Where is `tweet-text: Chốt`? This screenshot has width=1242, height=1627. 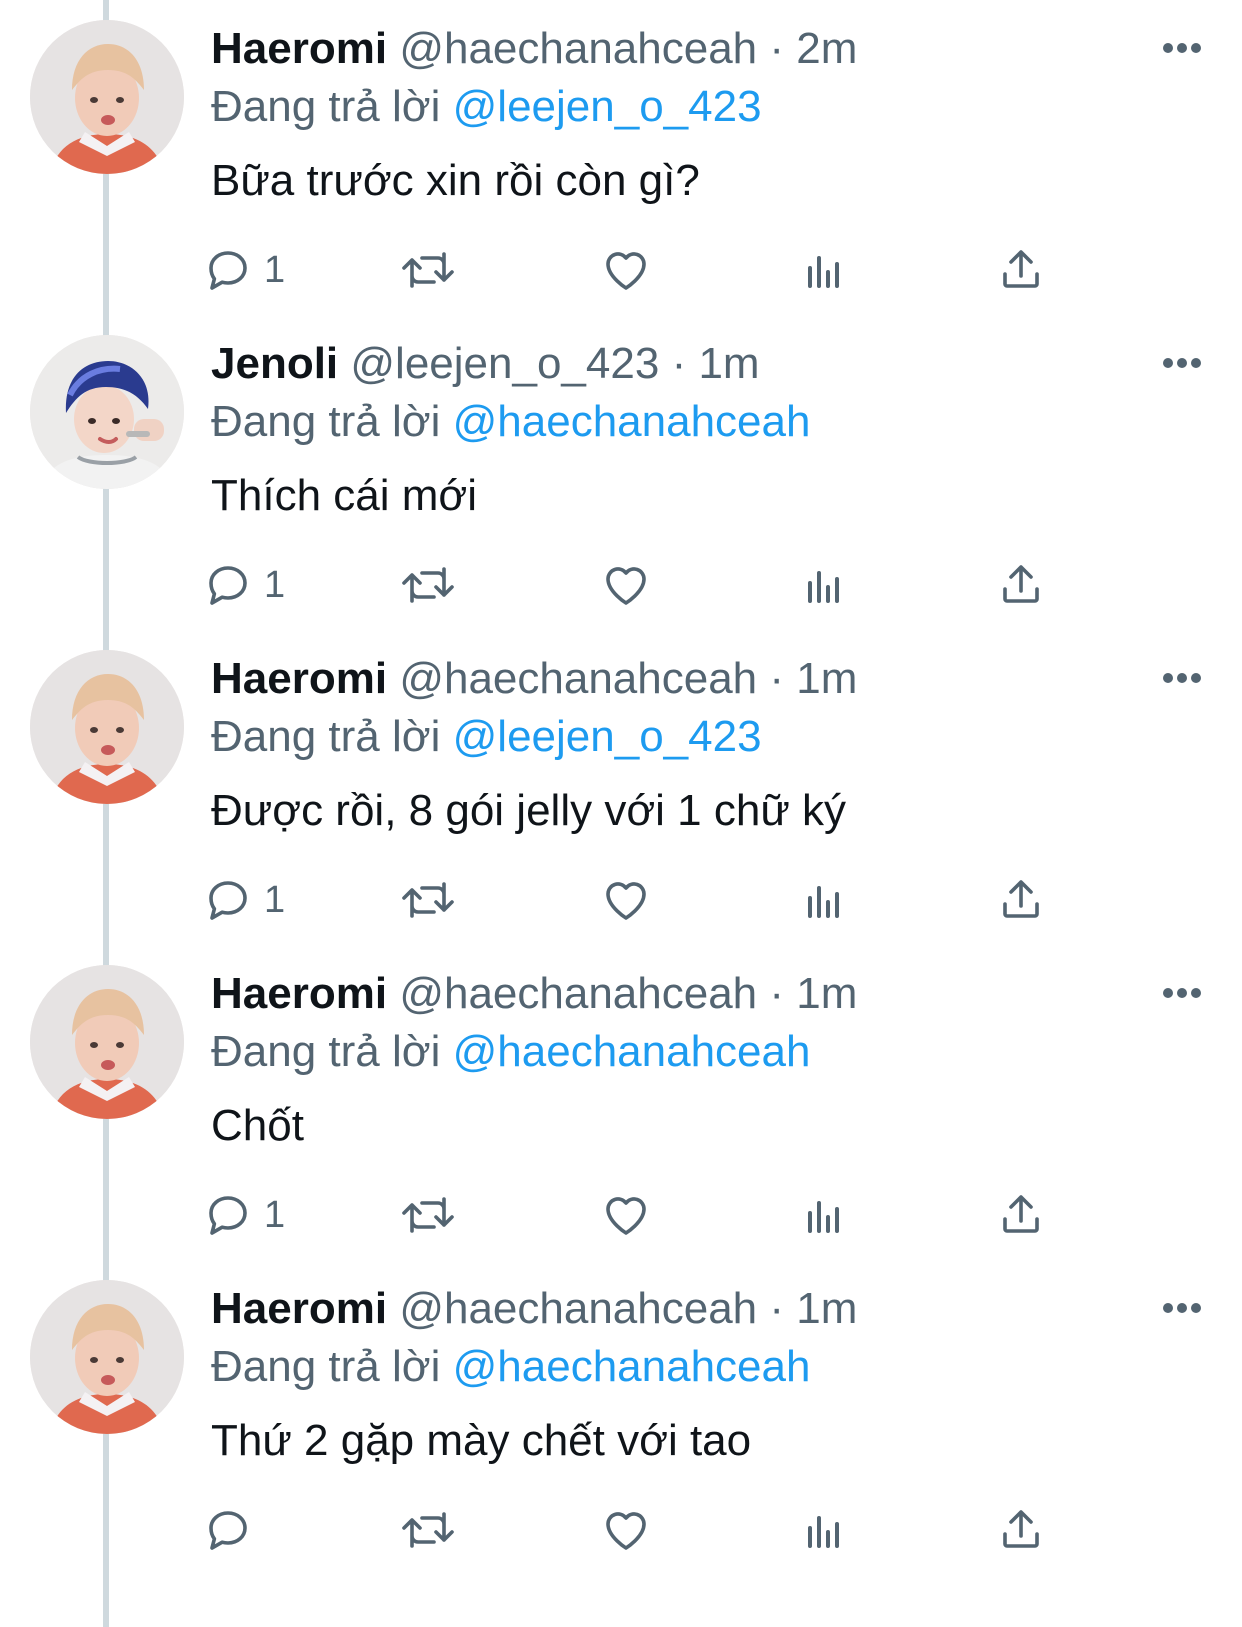 tweet-text: Chốt is located at coordinates (257, 1125).